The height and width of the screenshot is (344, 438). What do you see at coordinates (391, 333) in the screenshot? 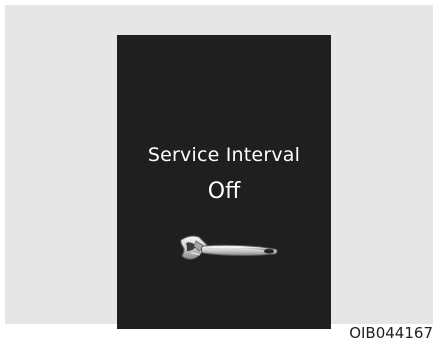
I see `image-caption: OIB044167` at bounding box center [391, 333].